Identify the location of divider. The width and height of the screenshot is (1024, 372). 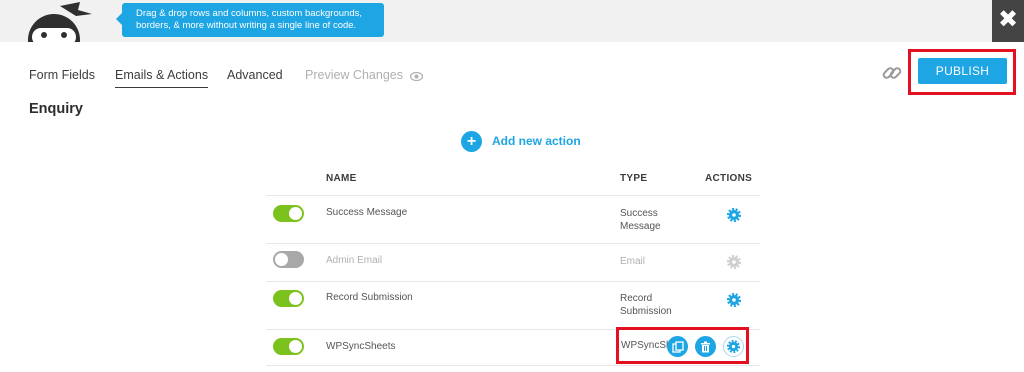
(513, 365).